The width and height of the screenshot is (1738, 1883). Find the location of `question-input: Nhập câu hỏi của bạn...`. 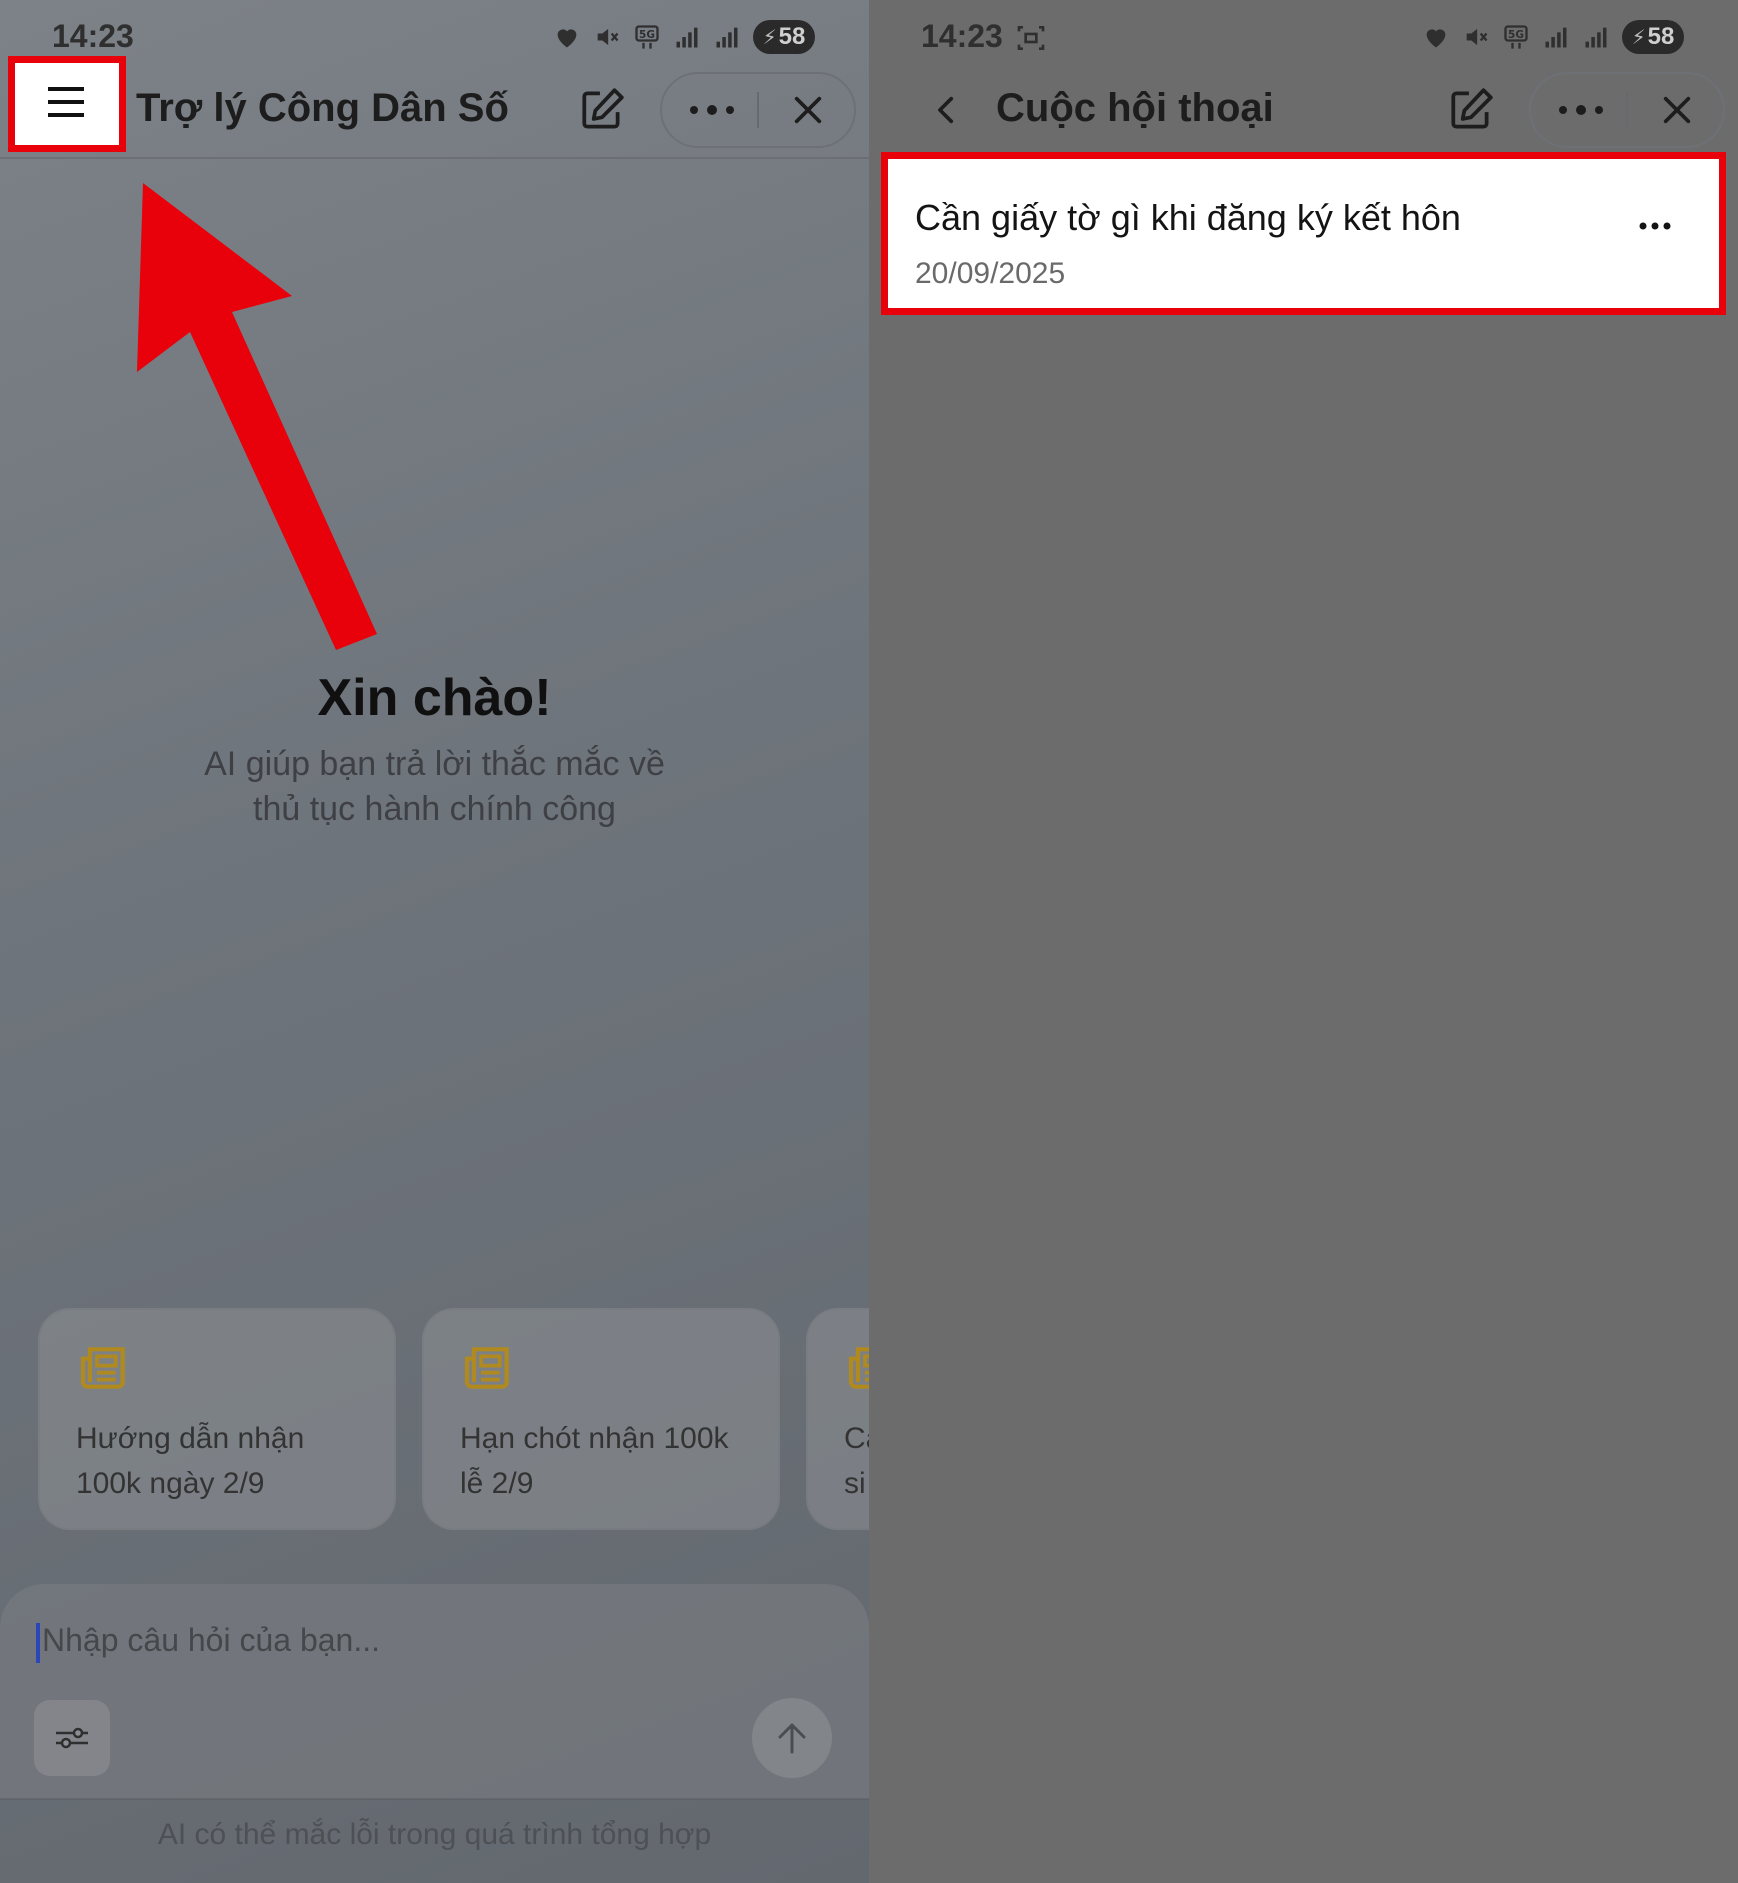

question-input: Nhập câu hỏi của bạn... is located at coordinates (208, 1642).